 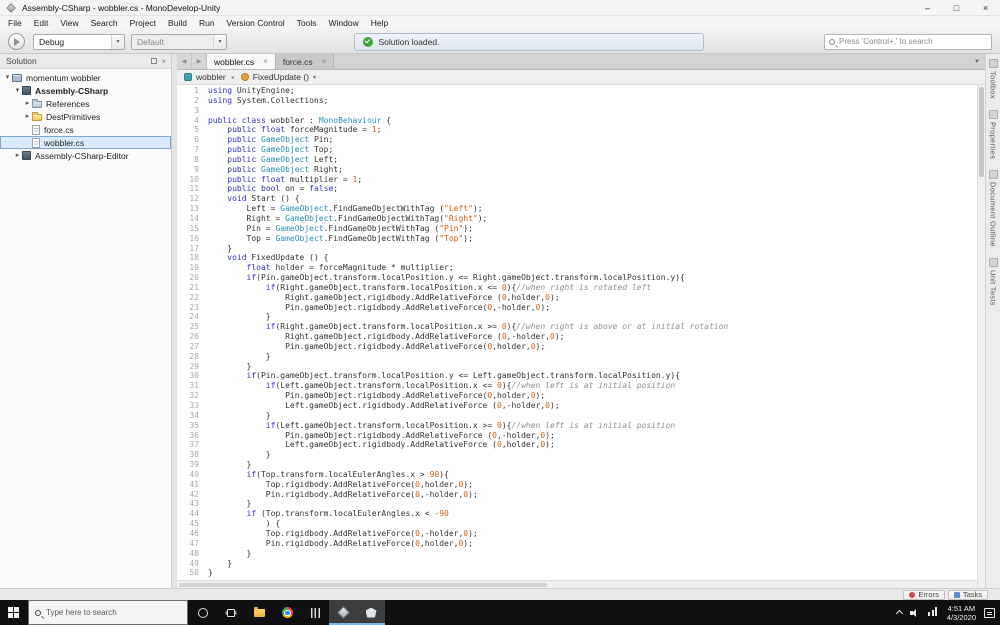 I want to click on dock-tab-toolbox: Toolbox, so click(x=993, y=79).